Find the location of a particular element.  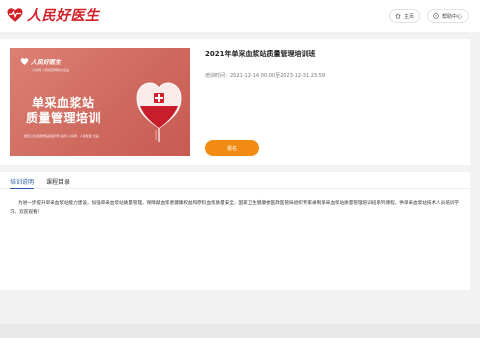

blood-bag-heart-icon is located at coordinates (159, 112).